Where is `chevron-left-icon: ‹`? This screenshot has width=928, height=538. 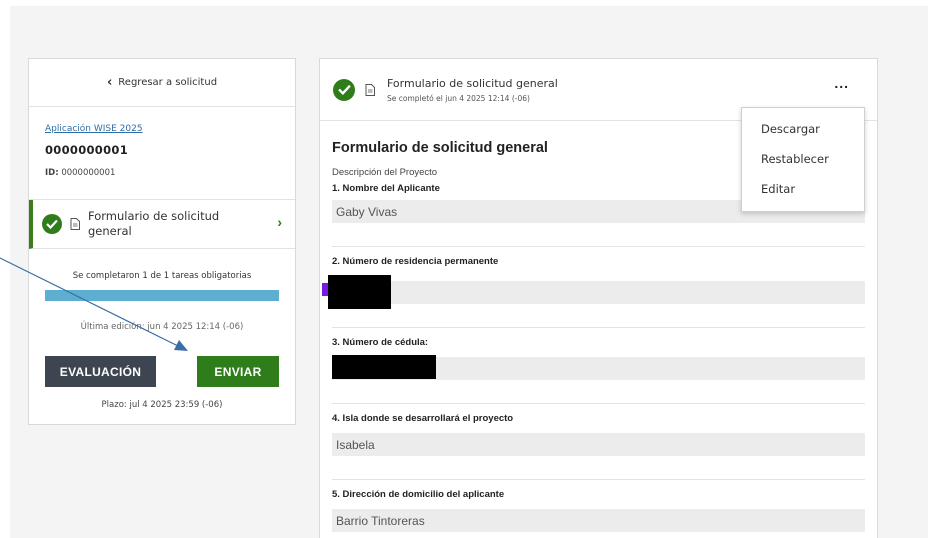
chevron-left-icon: ‹ is located at coordinates (109, 82).